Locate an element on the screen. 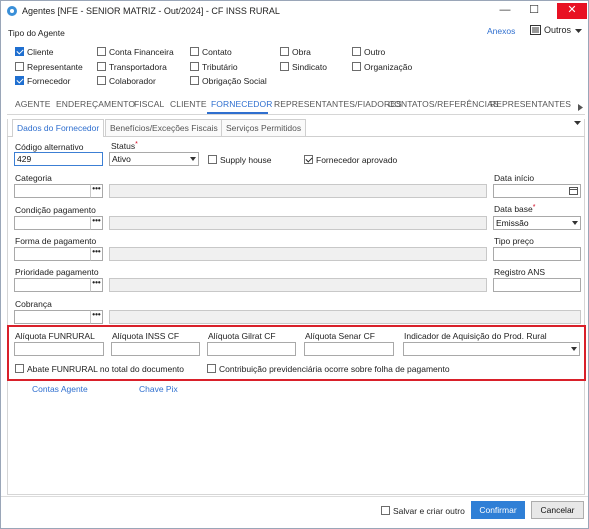 The image size is (589, 529). tab-fiscal: FISCAL is located at coordinates (149, 106).